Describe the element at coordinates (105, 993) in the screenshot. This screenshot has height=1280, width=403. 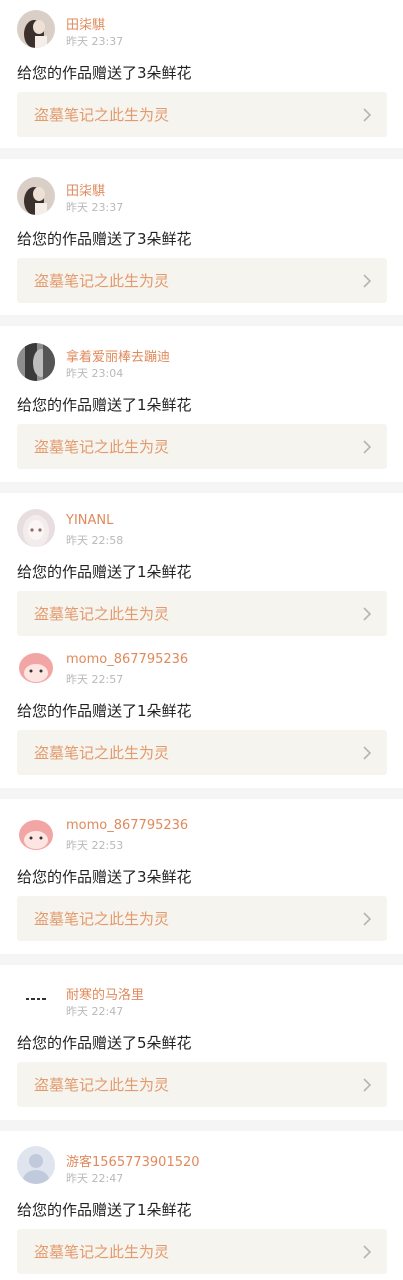
I see `sender-name: 耐寒的马洛里` at that location.